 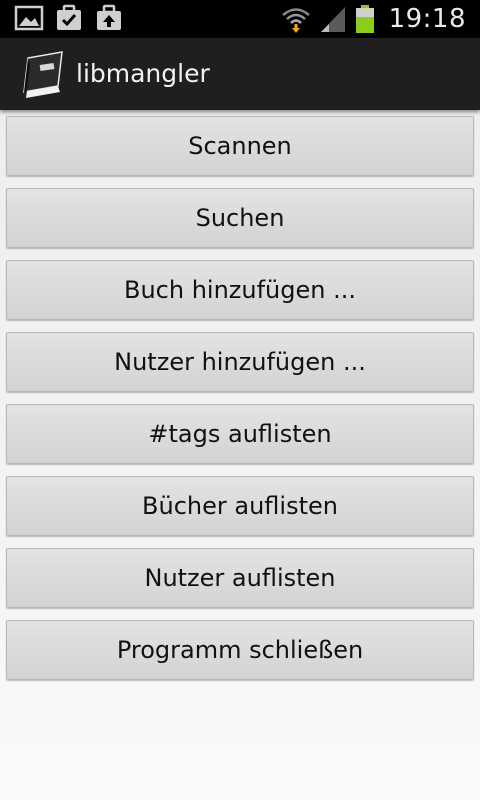 What do you see at coordinates (143, 73) in the screenshot?
I see `app-title: libmangler` at bounding box center [143, 73].